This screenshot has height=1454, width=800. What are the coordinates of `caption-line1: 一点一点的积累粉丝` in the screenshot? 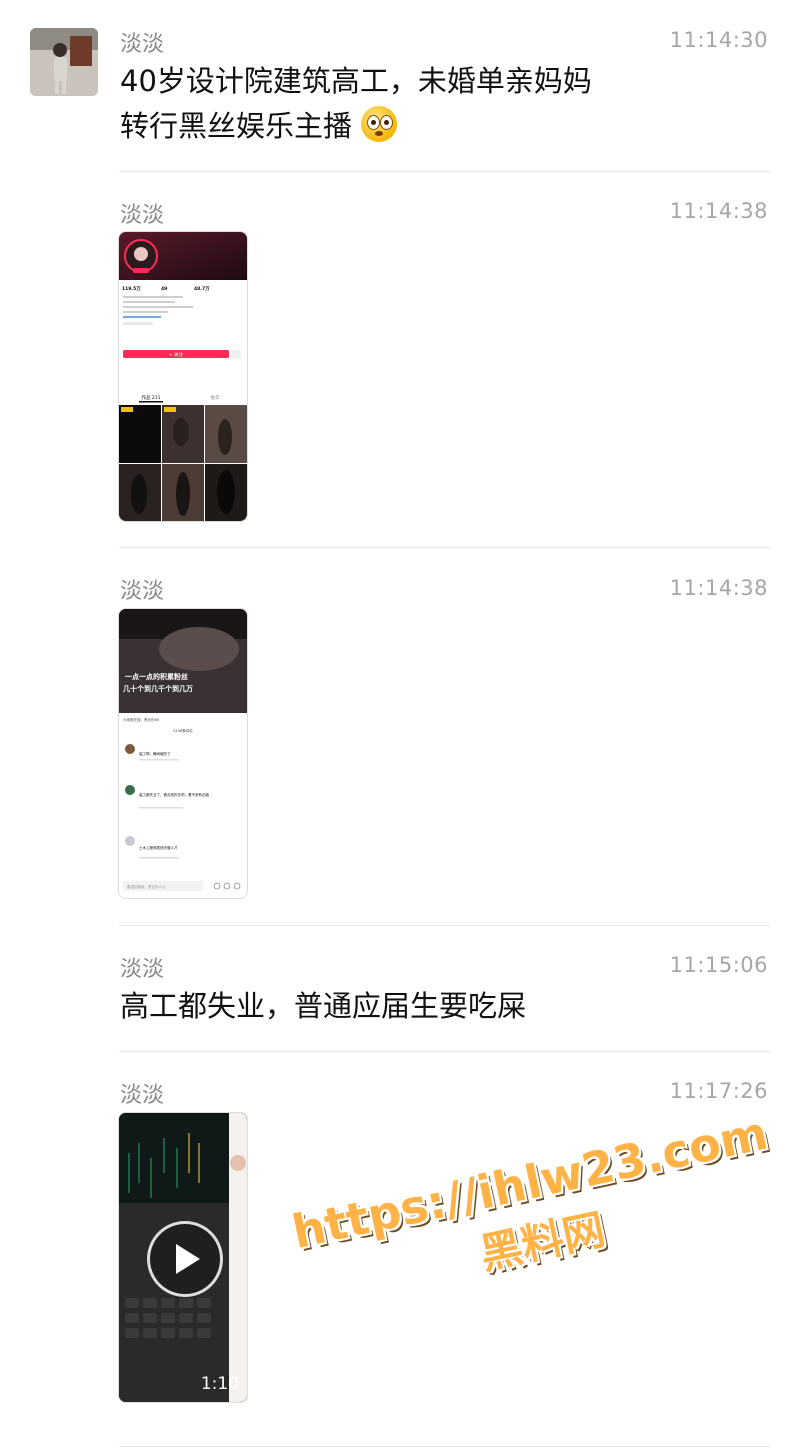 It's located at (156, 676).